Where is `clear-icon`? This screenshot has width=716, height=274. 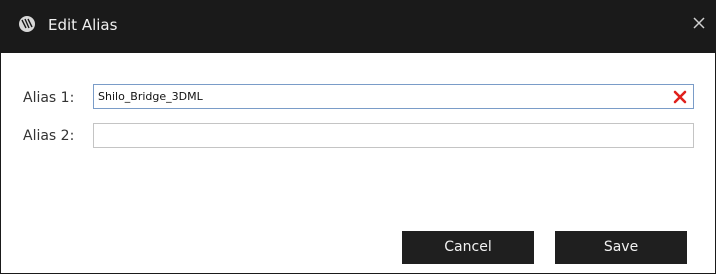
clear-icon is located at coordinates (680, 97).